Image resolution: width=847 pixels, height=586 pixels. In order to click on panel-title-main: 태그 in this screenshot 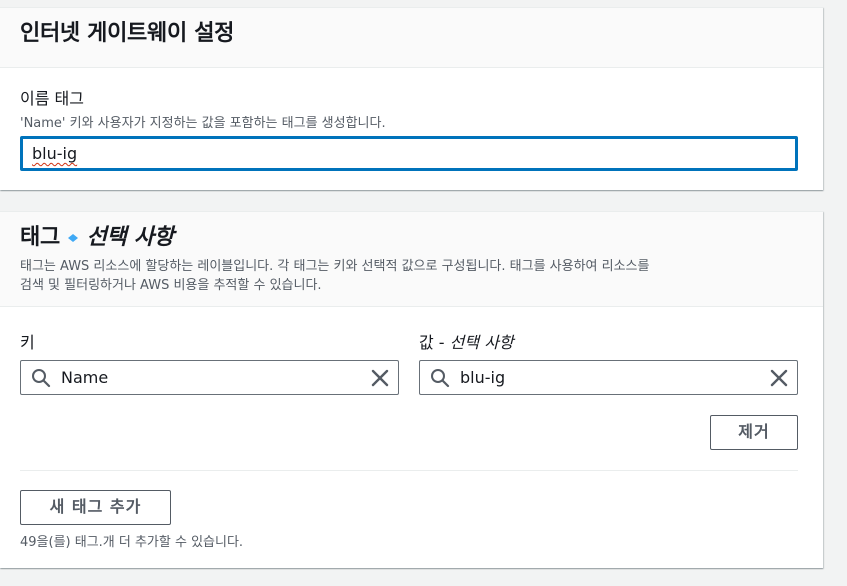, I will do `click(40, 237)`.